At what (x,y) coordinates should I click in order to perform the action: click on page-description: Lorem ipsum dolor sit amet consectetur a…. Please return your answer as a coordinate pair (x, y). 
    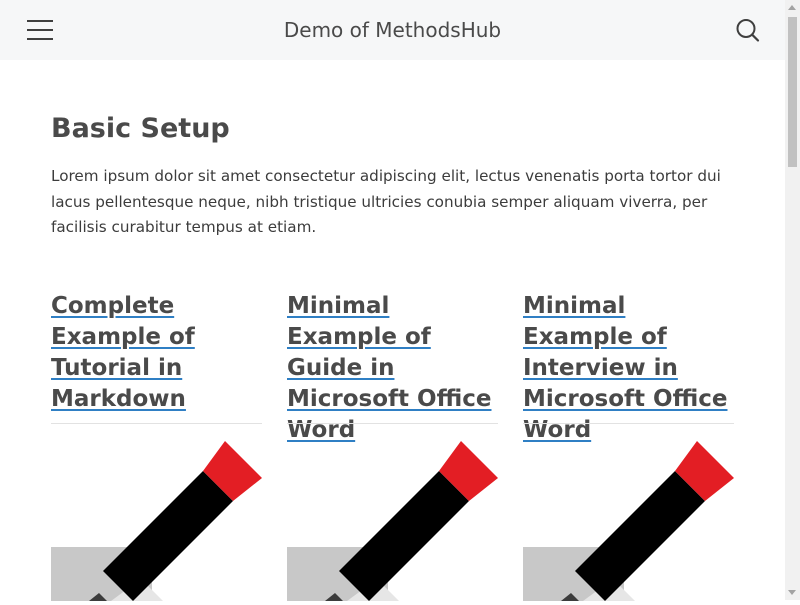
    Looking at the image, I should click on (386, 201).